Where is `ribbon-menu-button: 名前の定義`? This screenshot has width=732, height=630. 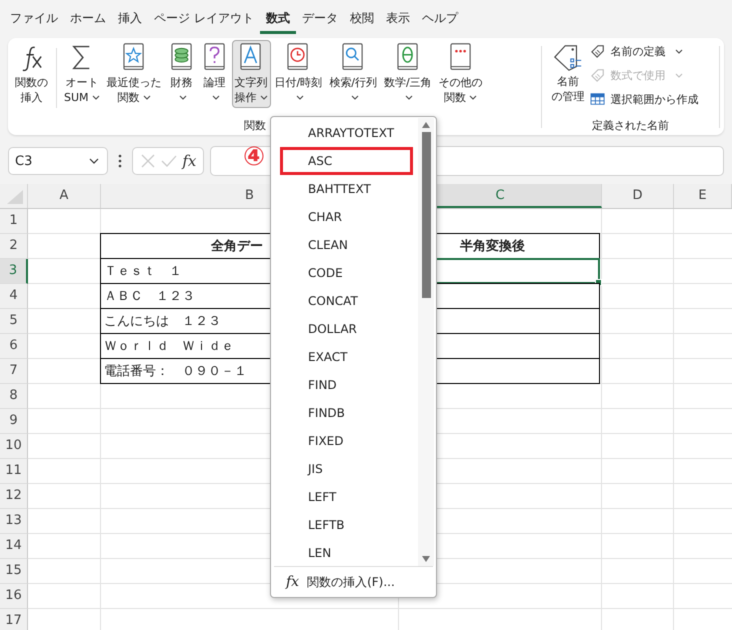 ribbon-menu-button: 名前の定義 is located at coordinates (644, 51).